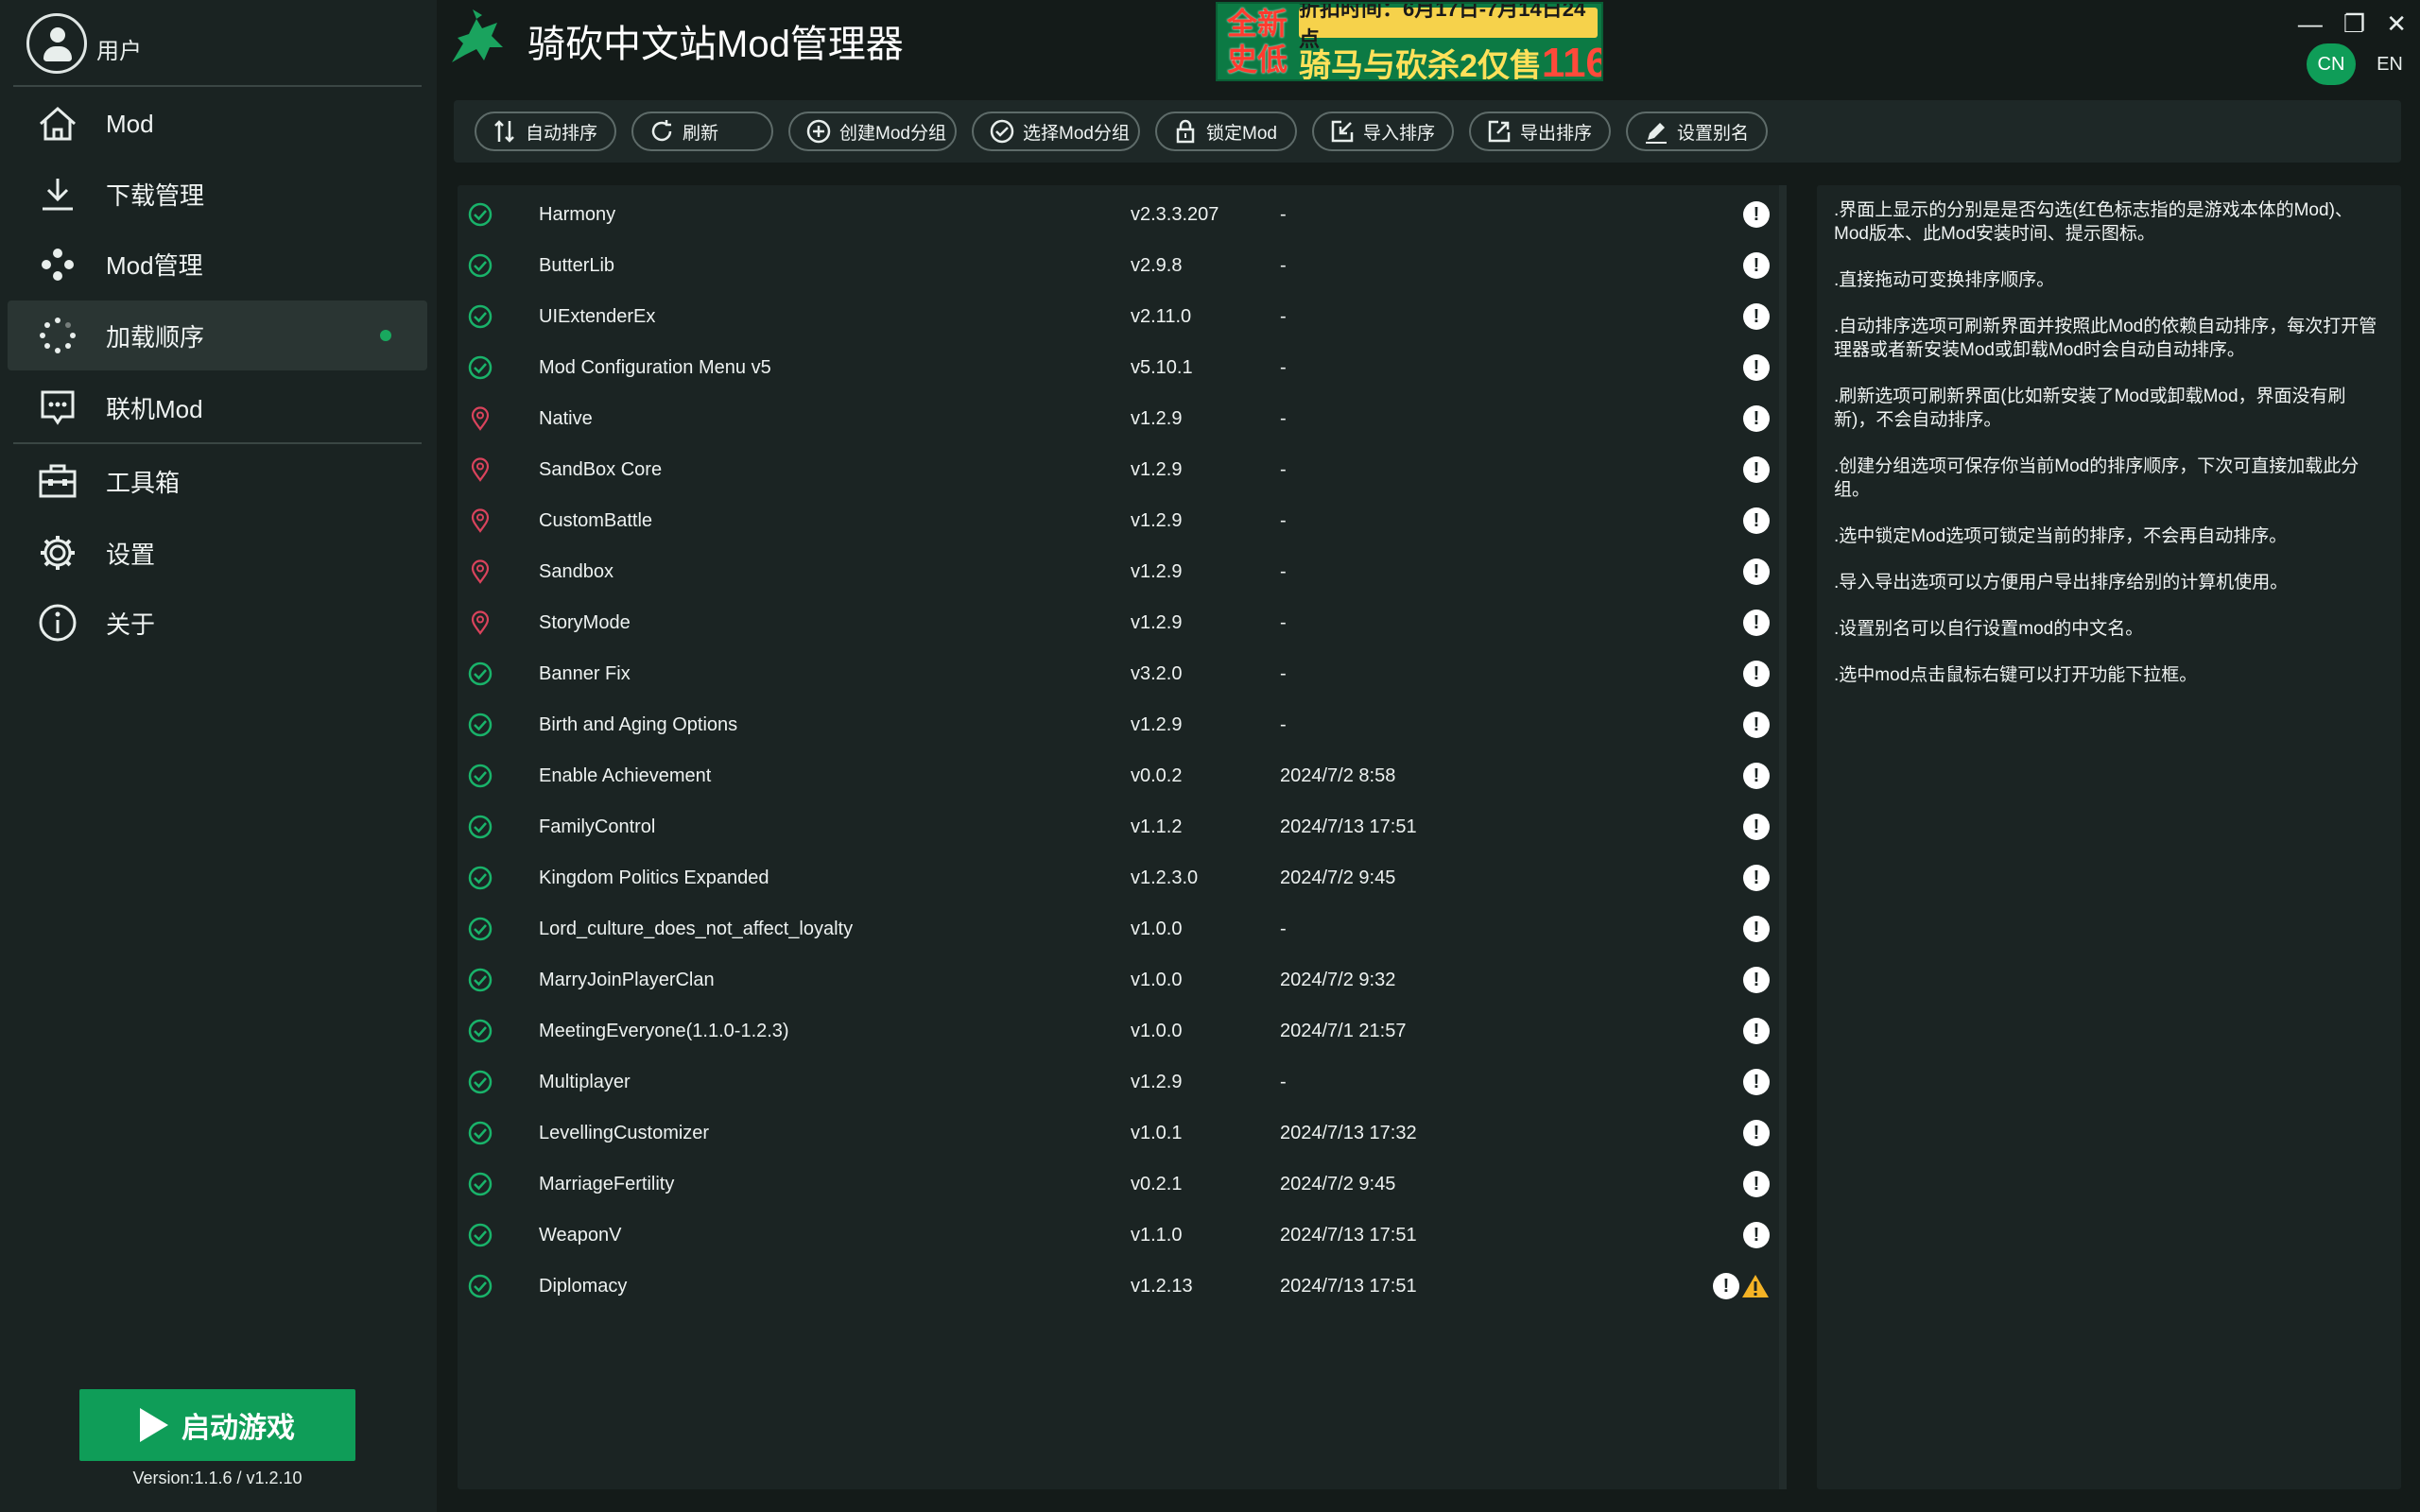  Describe the element at coordinates (1117, 1235) in the screenshot. I see `mod-row: WeaponV v1.1.0 2024/7/13 17:51!` at that location.